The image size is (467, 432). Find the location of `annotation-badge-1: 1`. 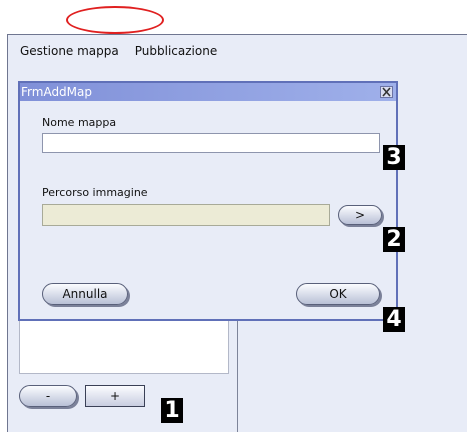

annotation-badge-1: 1 is located at coordinates (172, 410).